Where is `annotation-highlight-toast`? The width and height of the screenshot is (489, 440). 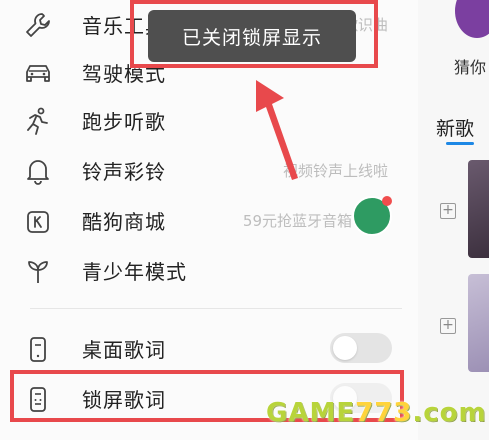
annotation-highlight-toast is located at coordinates (254, 34).